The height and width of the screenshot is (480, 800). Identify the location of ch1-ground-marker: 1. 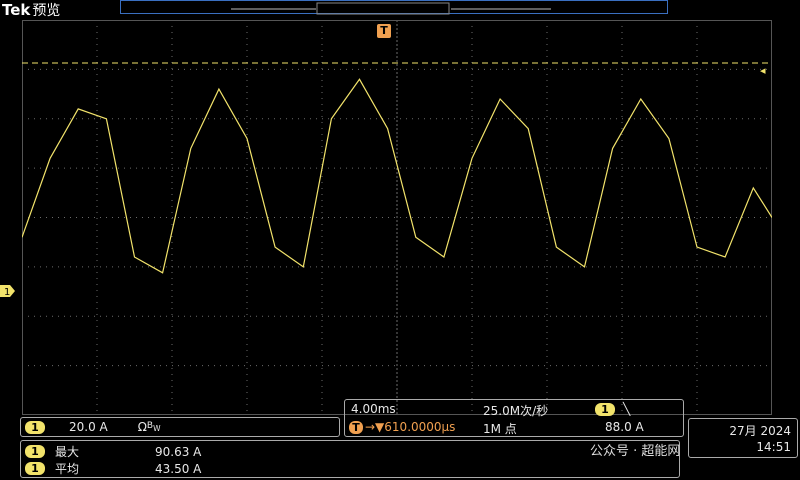
(8, 290).